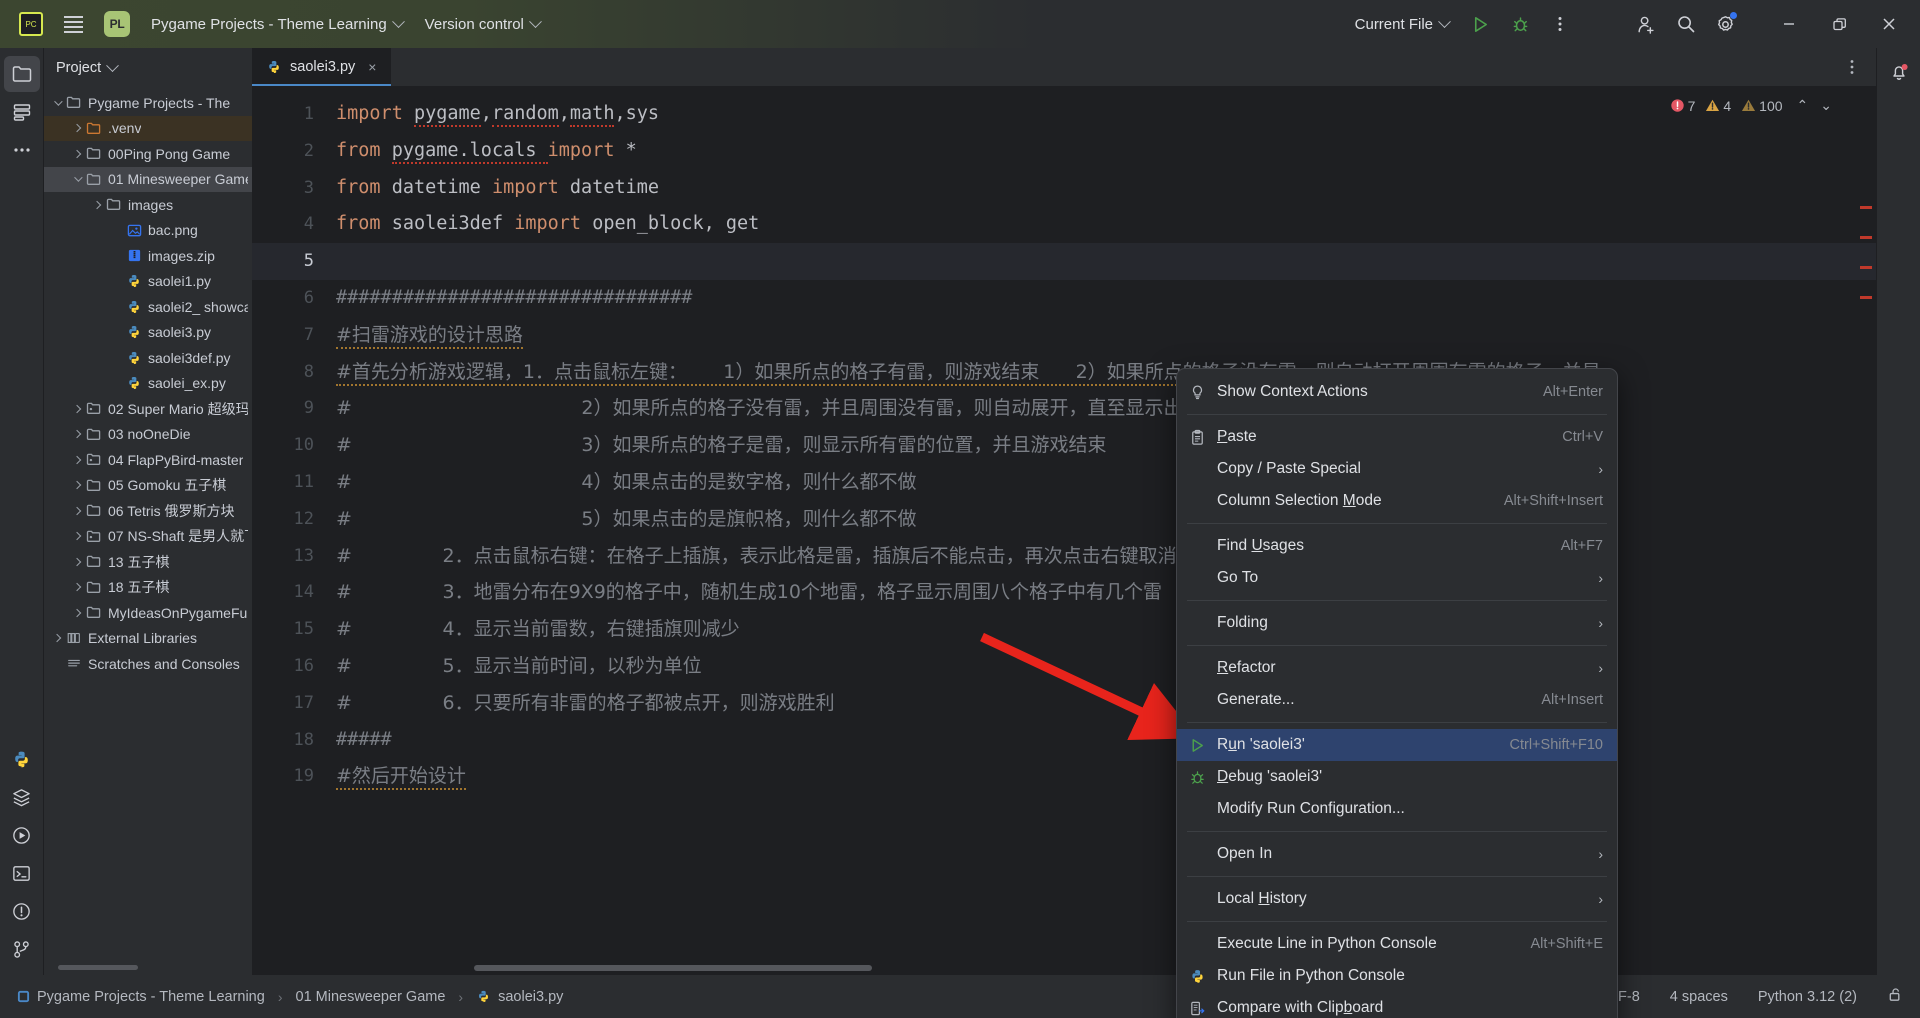 The image size is (1920, 1018). What do you see at coordinates (1102, 519) in the screenshot?
I see `code-line: # 5）如果点击的是旗帜格，则什么都不做` at bounding box center [1102, 519].